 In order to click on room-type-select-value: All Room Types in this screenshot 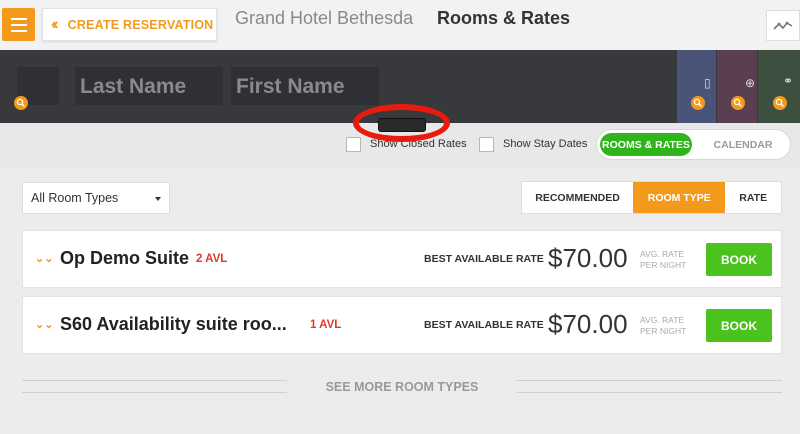, I will do `click(75, 198)`.